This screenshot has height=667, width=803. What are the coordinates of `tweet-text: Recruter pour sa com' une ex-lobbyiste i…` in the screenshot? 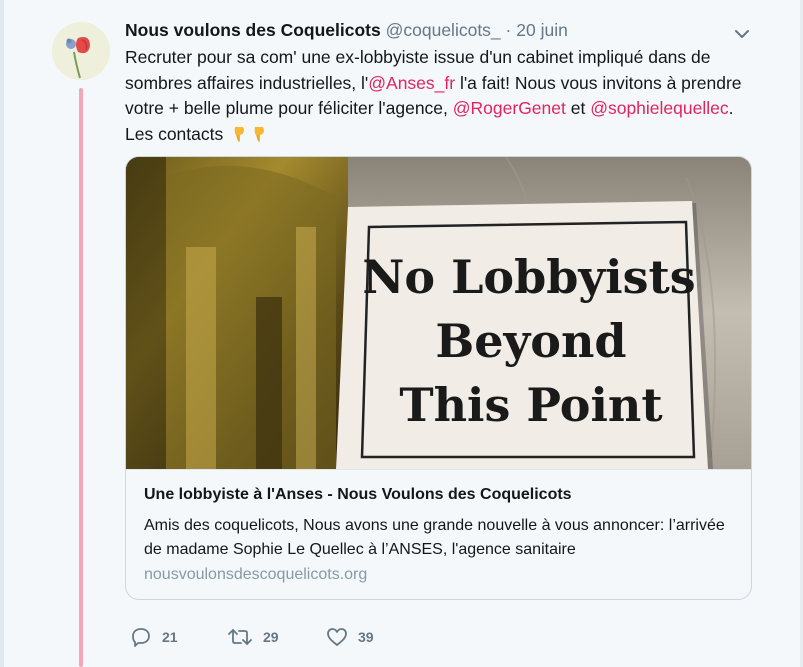 It's located at (435, 96).